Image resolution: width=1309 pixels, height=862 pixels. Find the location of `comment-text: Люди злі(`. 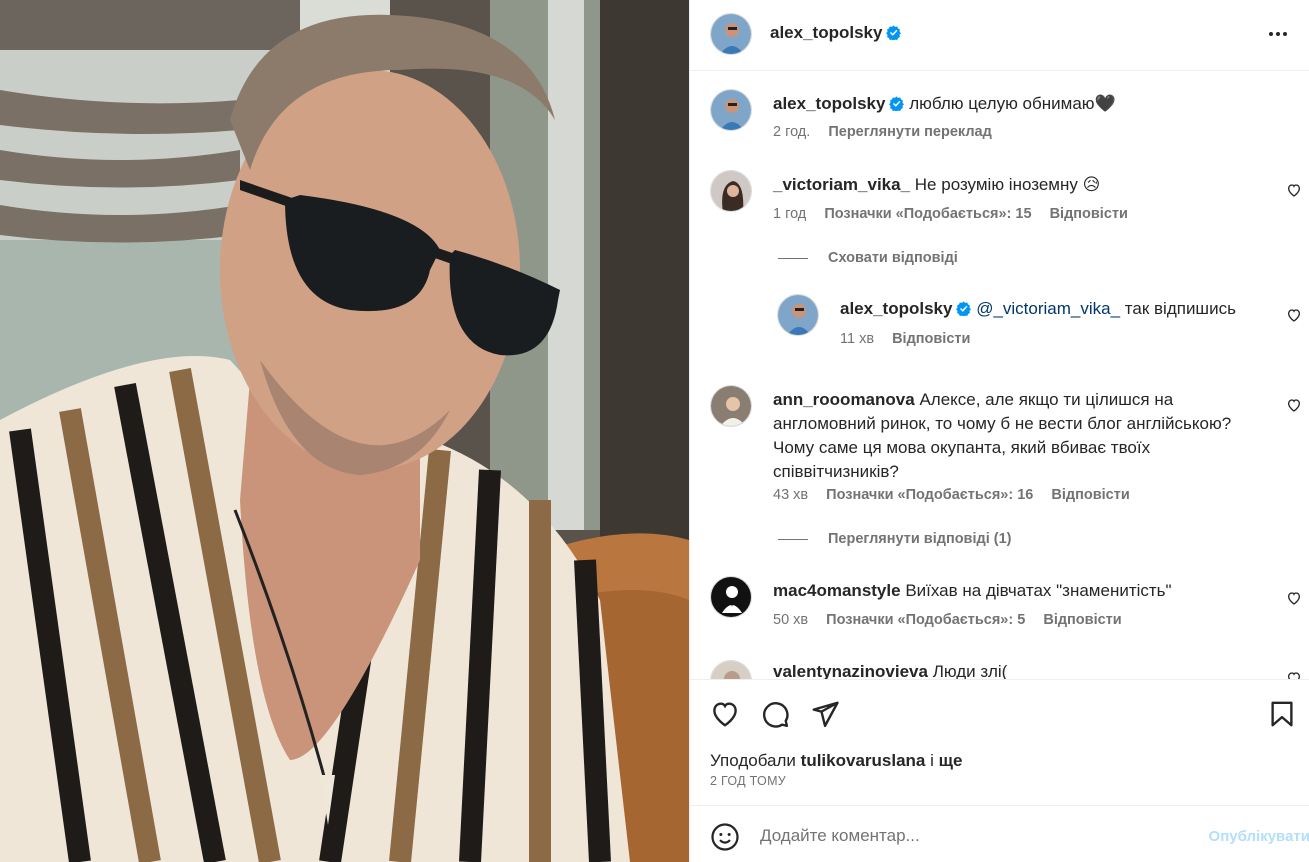

comment-text: Люди злі( is located at coordinates (970, 670).